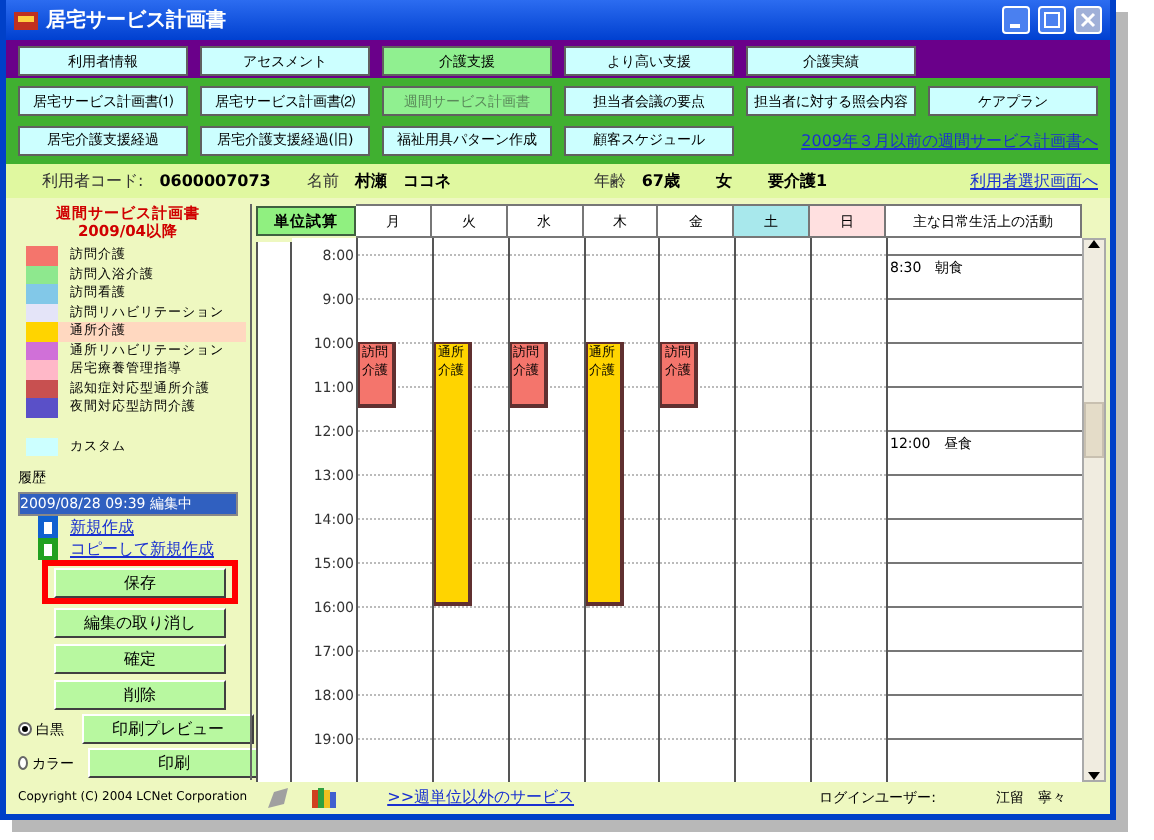 This screenshot has width=1154, height=840. Describe the element at coordinates (215, 181) in the screenshot. I see `user-code: 0600007073` at that location.